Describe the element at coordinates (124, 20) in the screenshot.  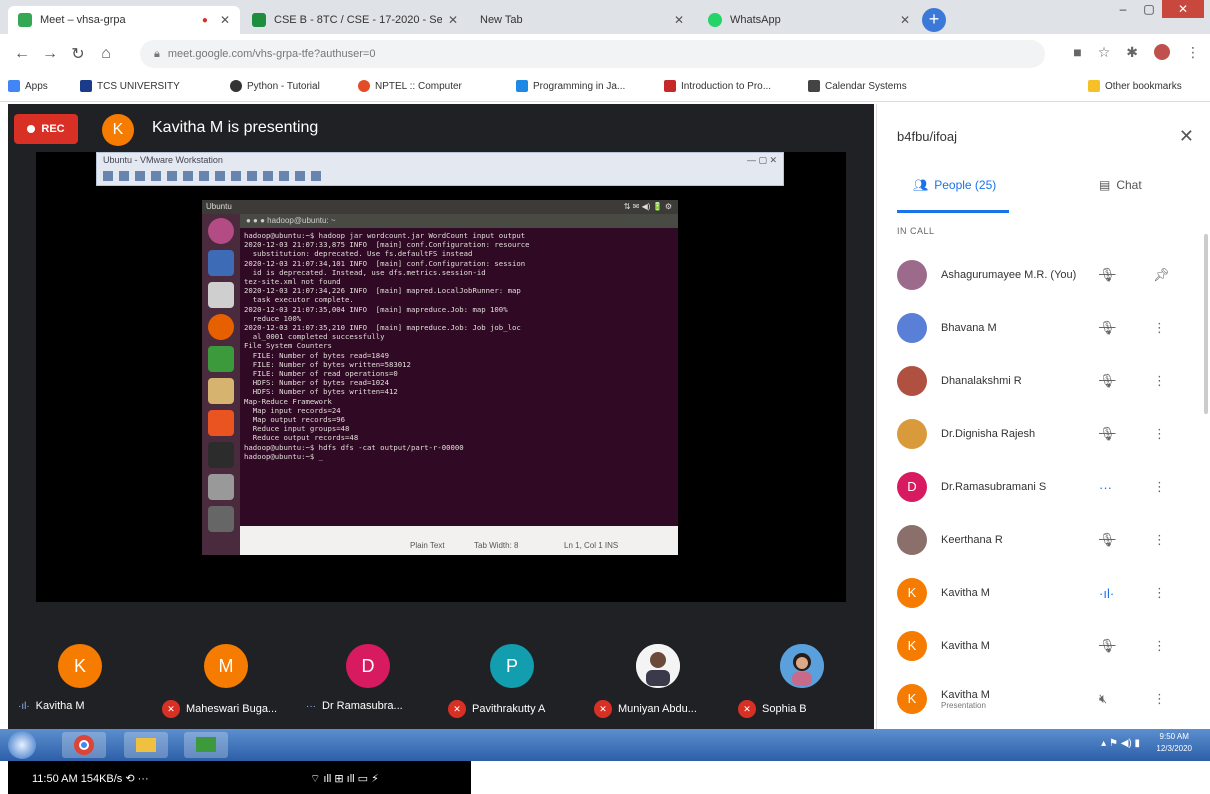
I see `tab-meet: Meet – vhsa-grpa ● ✕` at that location.